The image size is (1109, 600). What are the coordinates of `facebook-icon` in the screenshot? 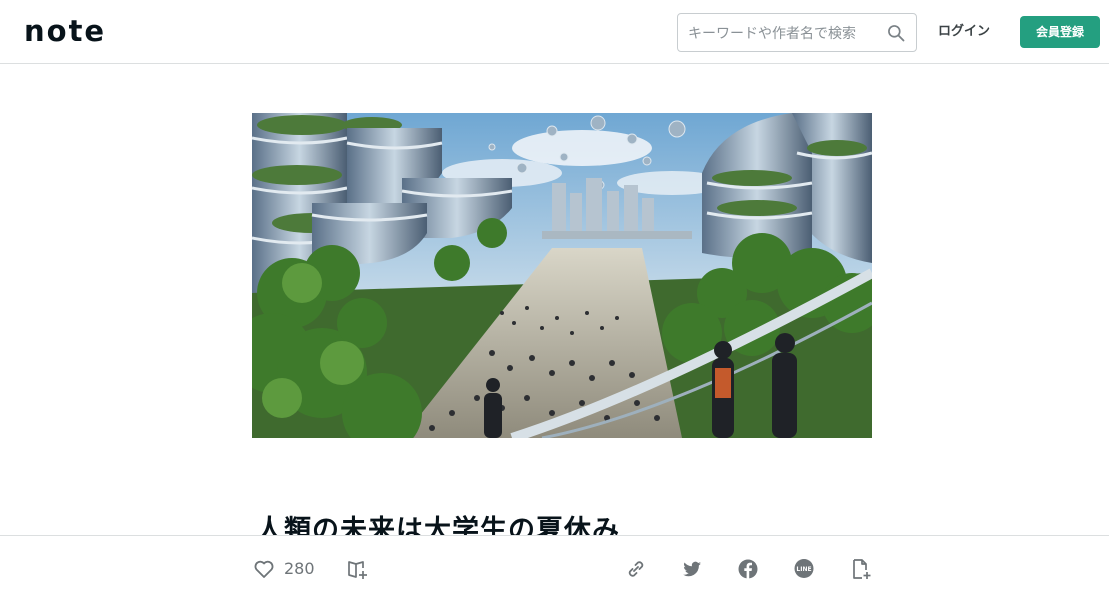 It's located at (748, 569).